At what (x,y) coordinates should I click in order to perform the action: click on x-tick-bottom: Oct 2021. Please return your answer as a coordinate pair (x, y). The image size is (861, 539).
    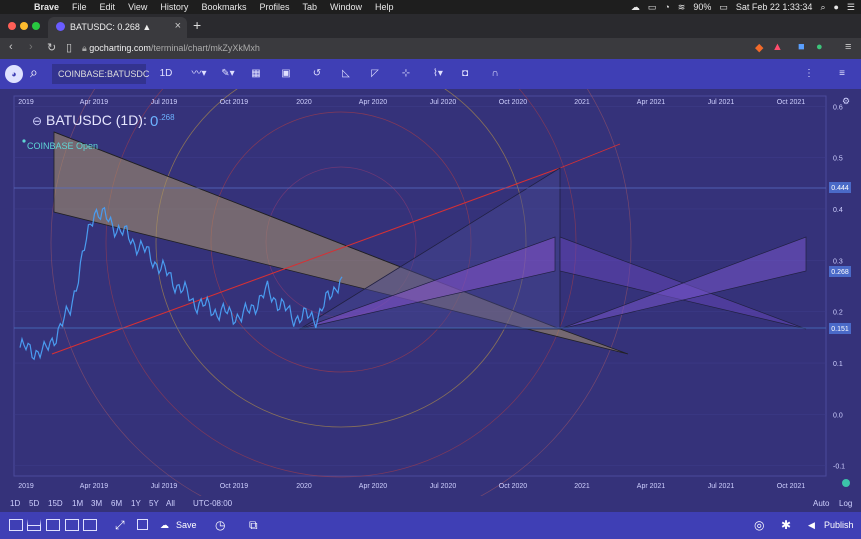
    Looking at the image, I should click on (791, 486).